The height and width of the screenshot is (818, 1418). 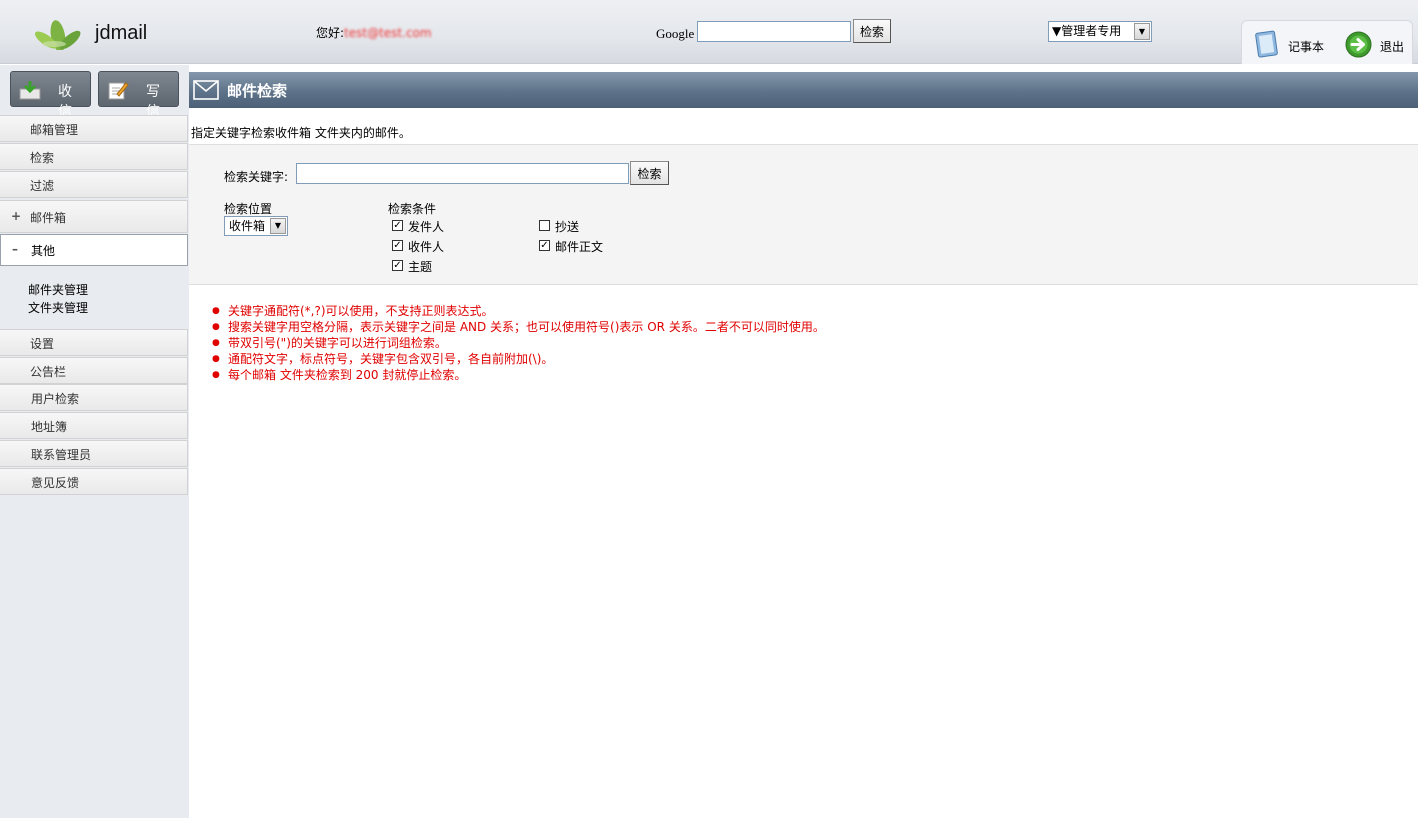 I want to click on checkbox-box, so click(x=544, y=225).